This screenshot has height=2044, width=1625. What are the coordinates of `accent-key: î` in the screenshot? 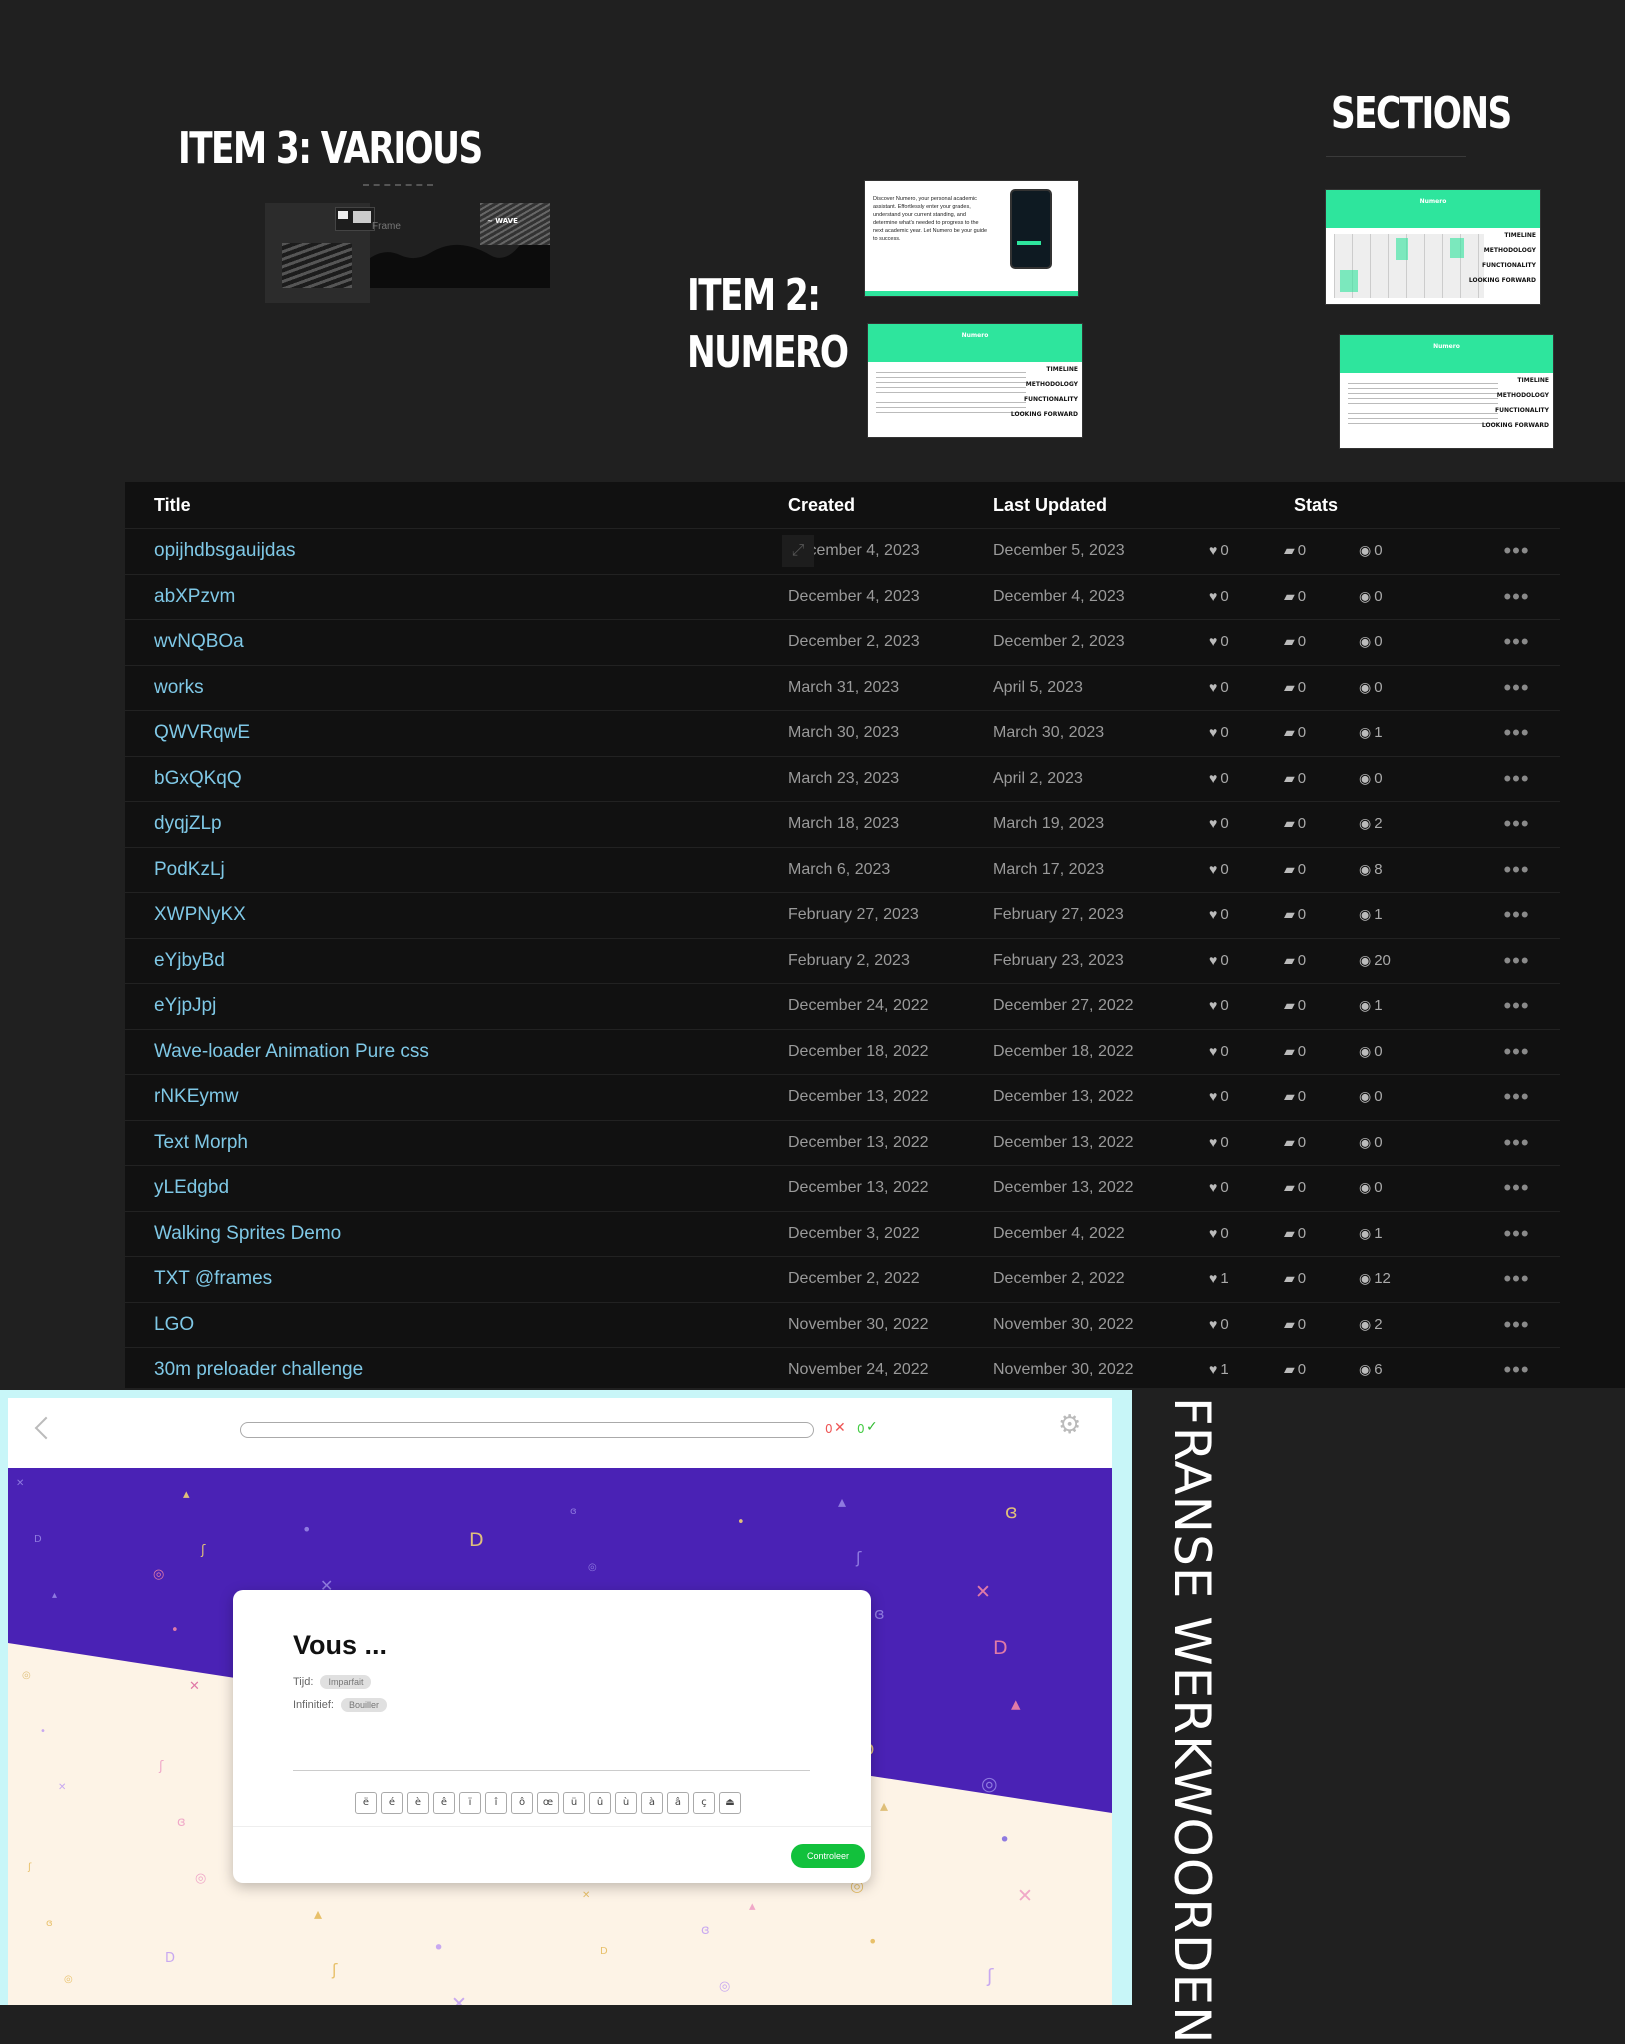 It's located at (496, 1803).